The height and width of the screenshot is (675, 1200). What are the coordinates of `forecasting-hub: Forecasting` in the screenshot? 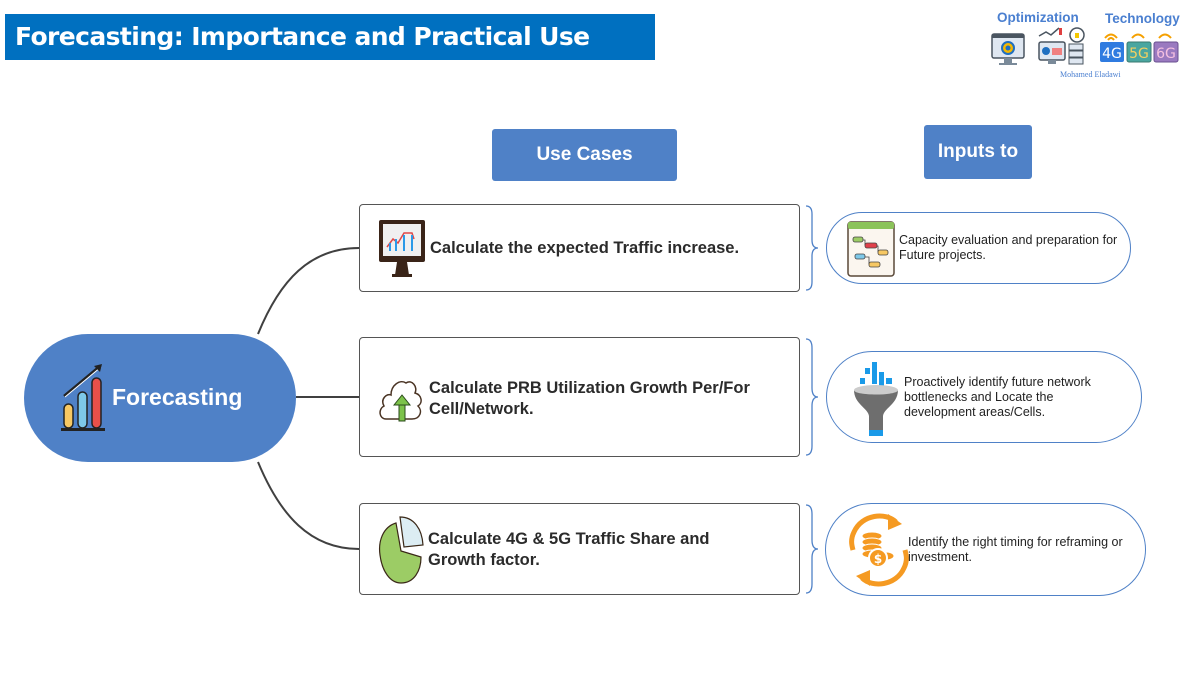 It's located at (160, 398).